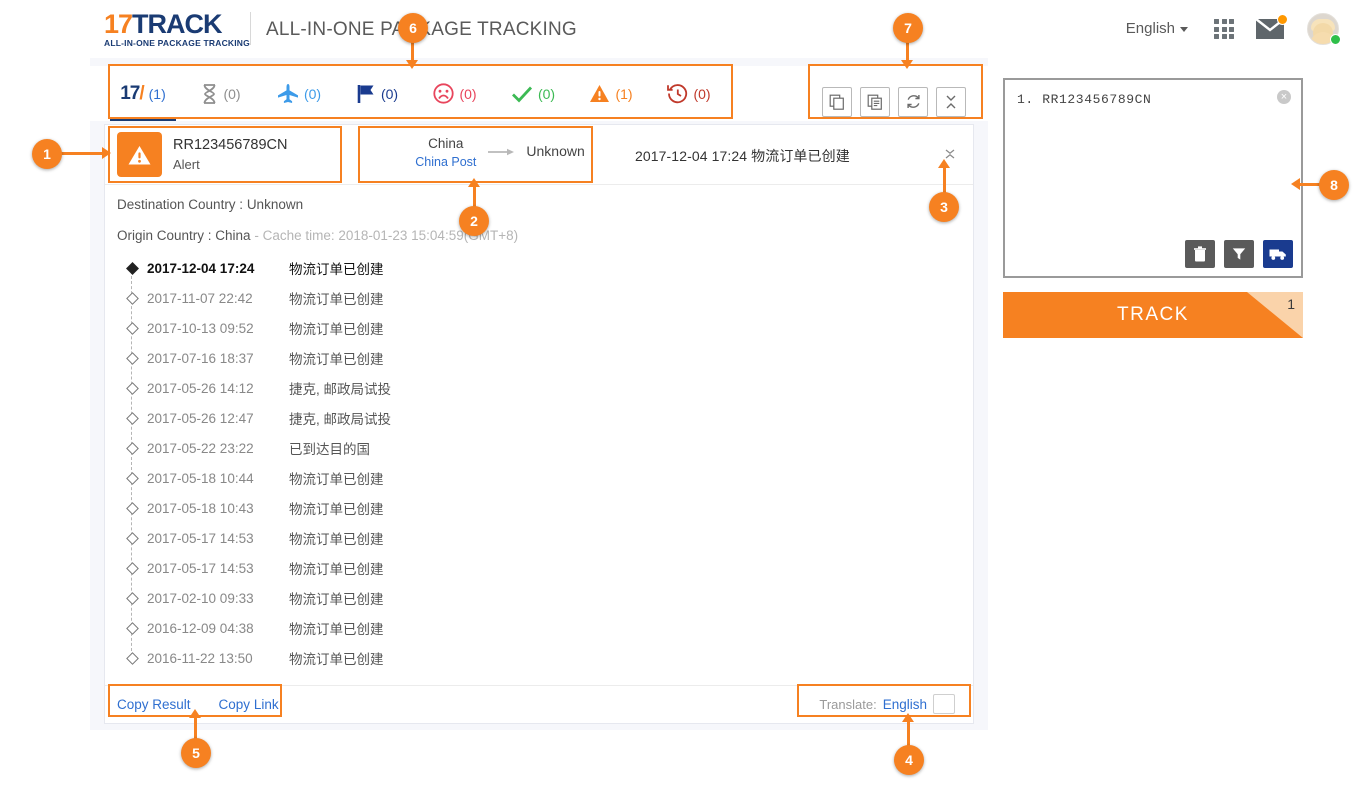 The width and height of the screenshot is (1364, 788). What do you see at coordinates (913, 101) in the screenshot?
I see `refresh-icon-button` at bounding box center [913, 101].